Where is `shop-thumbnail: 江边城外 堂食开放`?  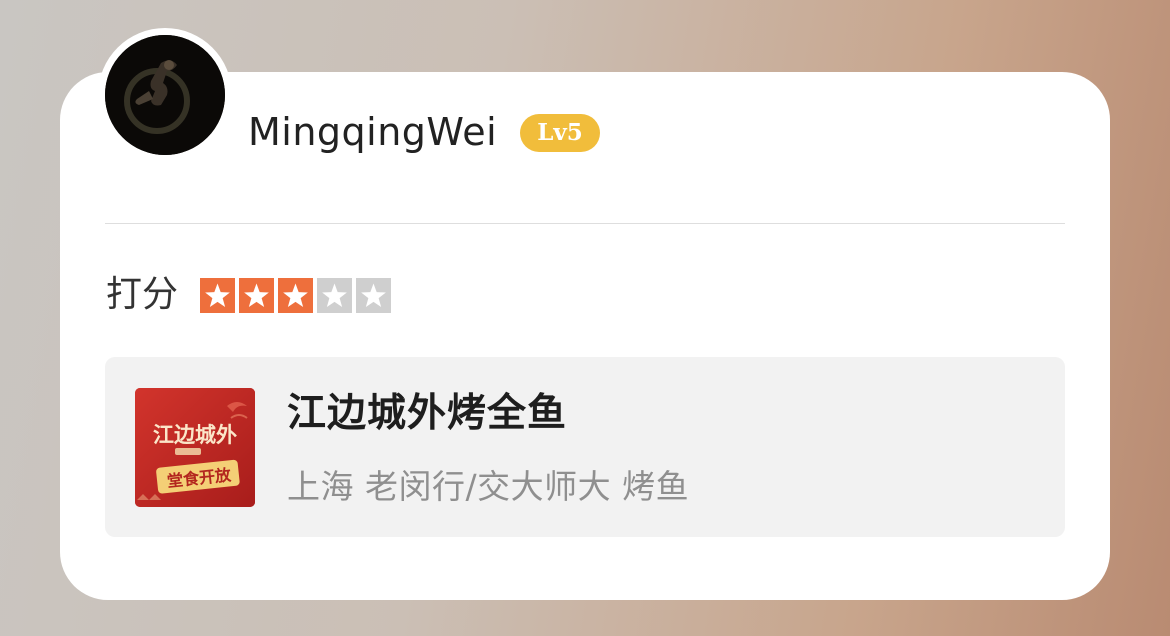 shop-thumbnail: 江边城外 堂食开放 is located at coordinates (195, 447).